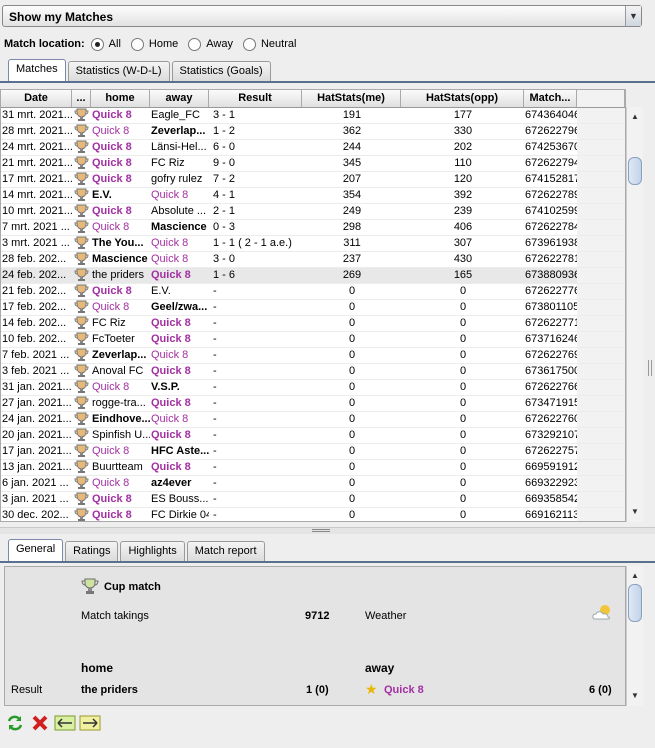 The height and width of the screenshot is (748, 655). Describe the element at coordinates (120, 98) in the screenshot. I see `column-header-home: home` at that location.